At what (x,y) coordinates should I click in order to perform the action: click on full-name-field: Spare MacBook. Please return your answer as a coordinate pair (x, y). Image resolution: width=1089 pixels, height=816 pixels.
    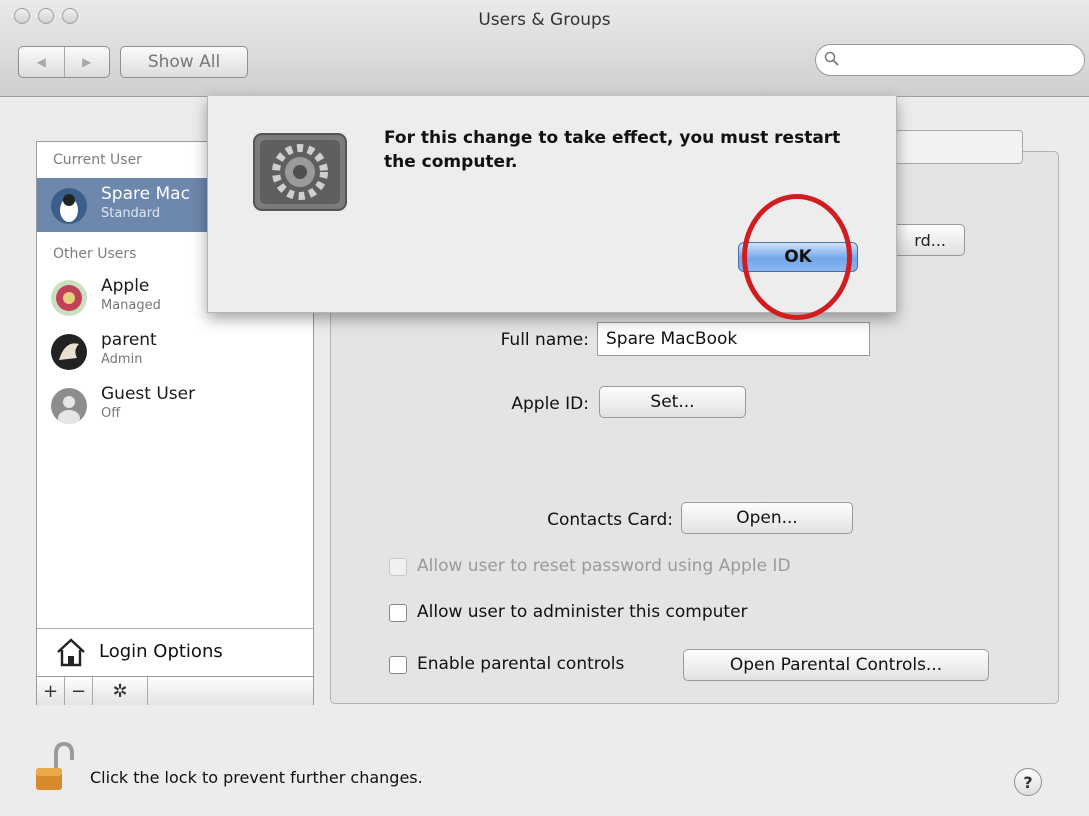
    Looking at the image, I should click on (733, 339).